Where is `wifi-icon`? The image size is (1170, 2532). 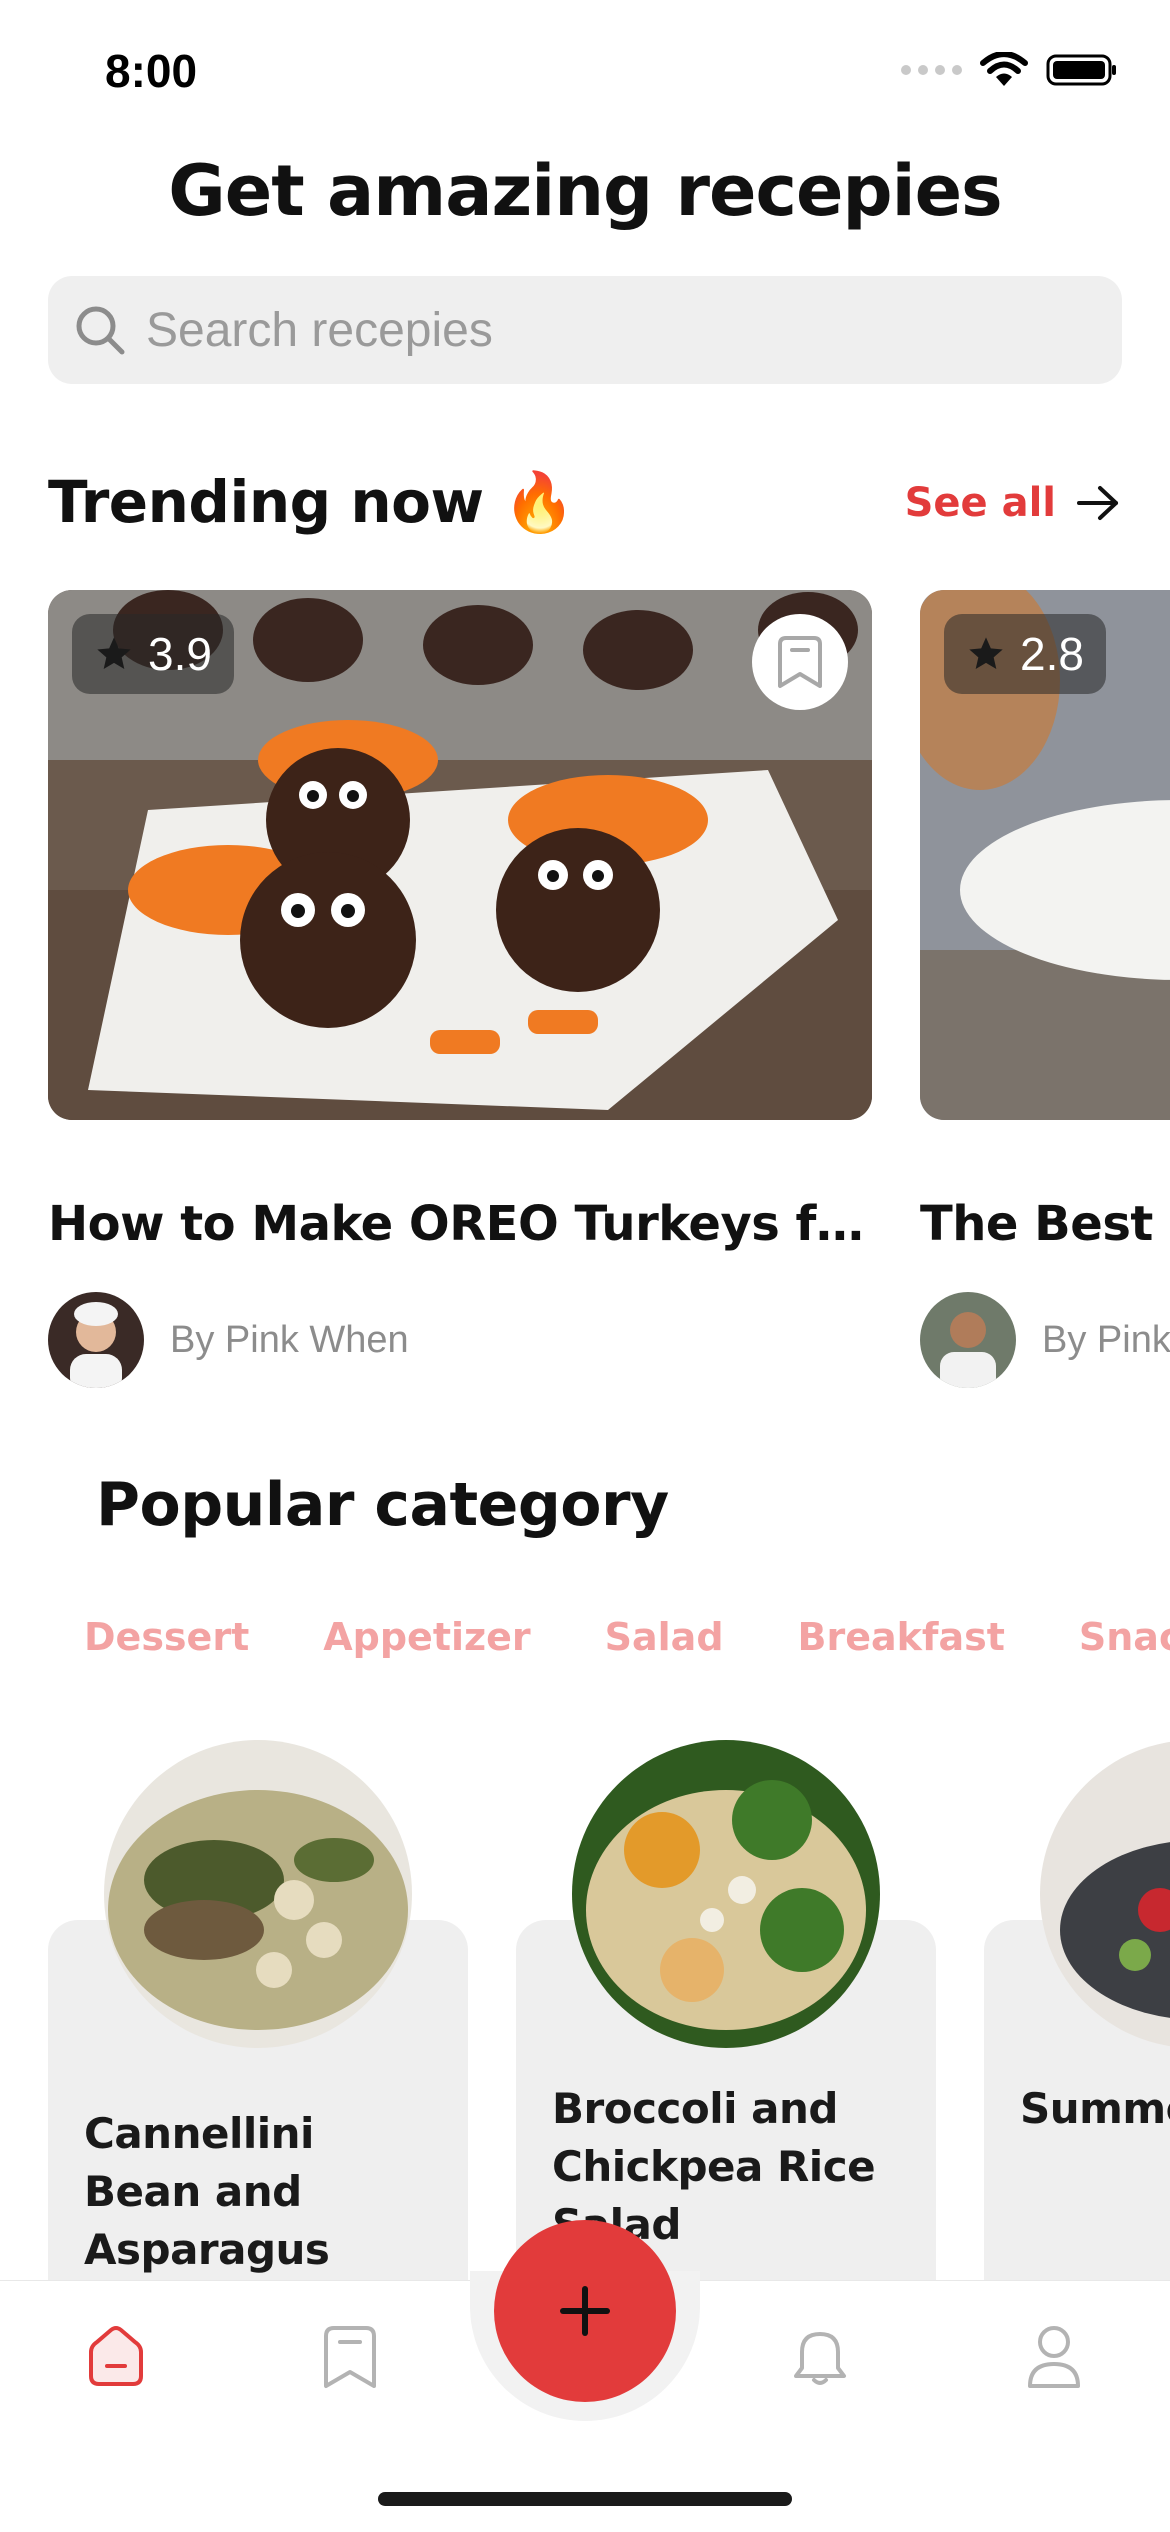
wifi-icon is located at coordinates (1004, 69).